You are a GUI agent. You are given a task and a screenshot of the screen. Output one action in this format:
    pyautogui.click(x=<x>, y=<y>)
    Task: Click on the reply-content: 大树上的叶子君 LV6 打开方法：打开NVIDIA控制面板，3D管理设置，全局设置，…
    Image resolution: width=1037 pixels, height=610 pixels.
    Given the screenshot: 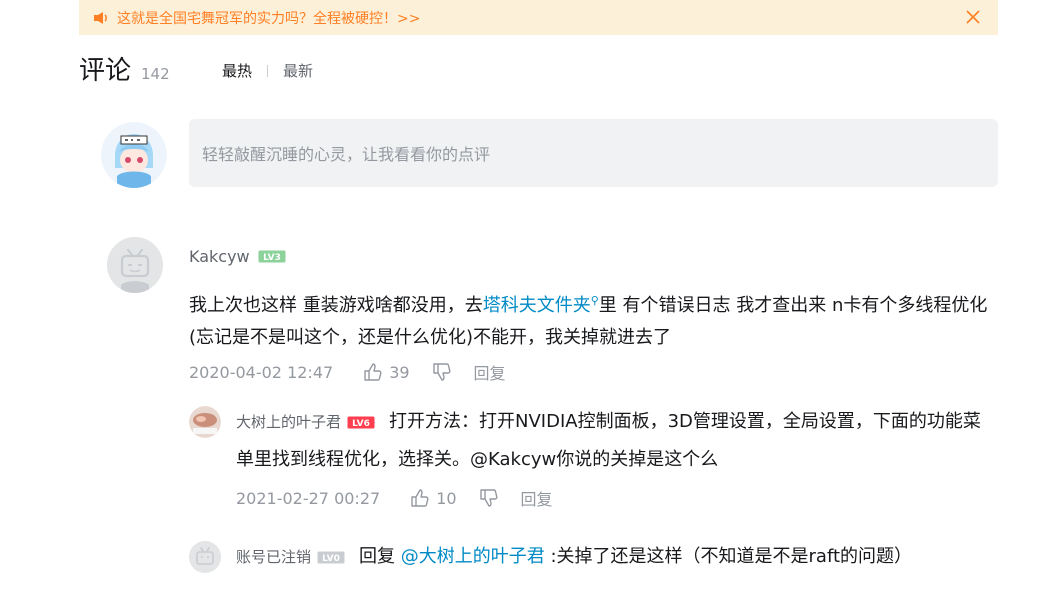 What is the action you would take?
    pyautogui.click(x=612, y=441)
    